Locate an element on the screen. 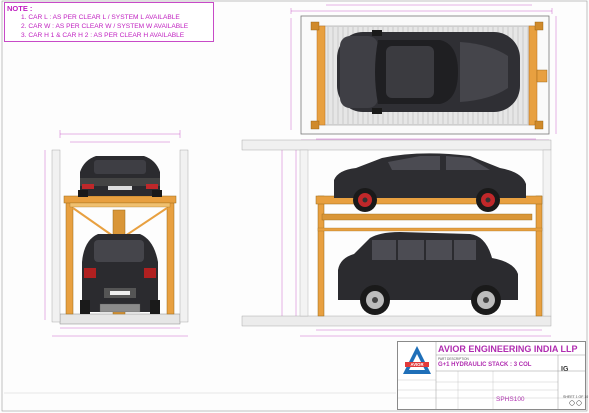 This screenshot has width=589, height=413. car-top-view is located at coordinates (428, 72).